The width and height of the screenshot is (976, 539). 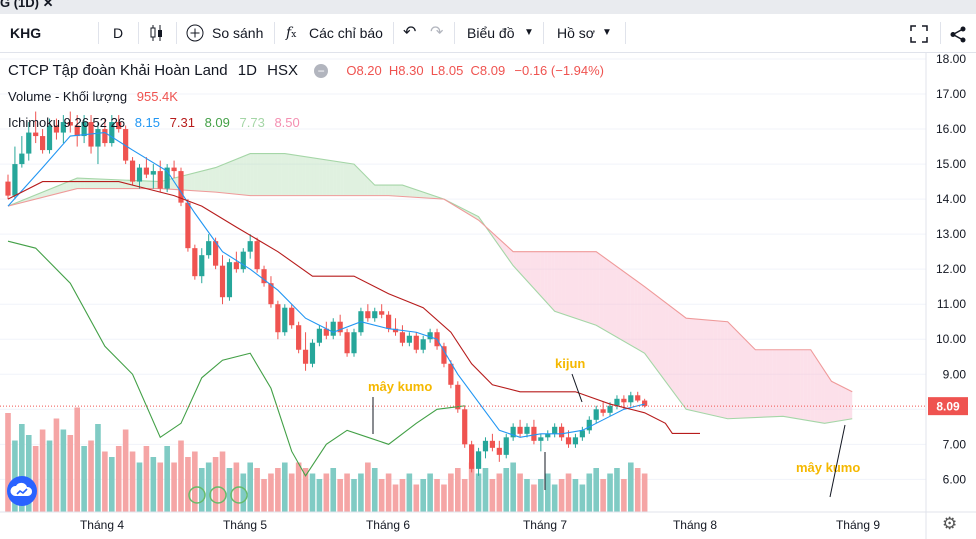 What do you see at coordinates (291, 33) in the screenshot?
I see `indicator-fx-icon: fx` at bounding box center [291, 33].